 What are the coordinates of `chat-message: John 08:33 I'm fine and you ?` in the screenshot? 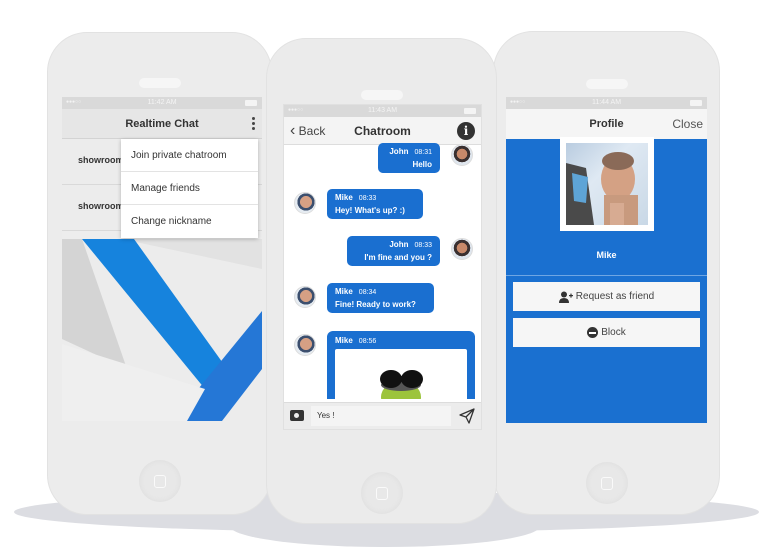 It's located at (393, 251).